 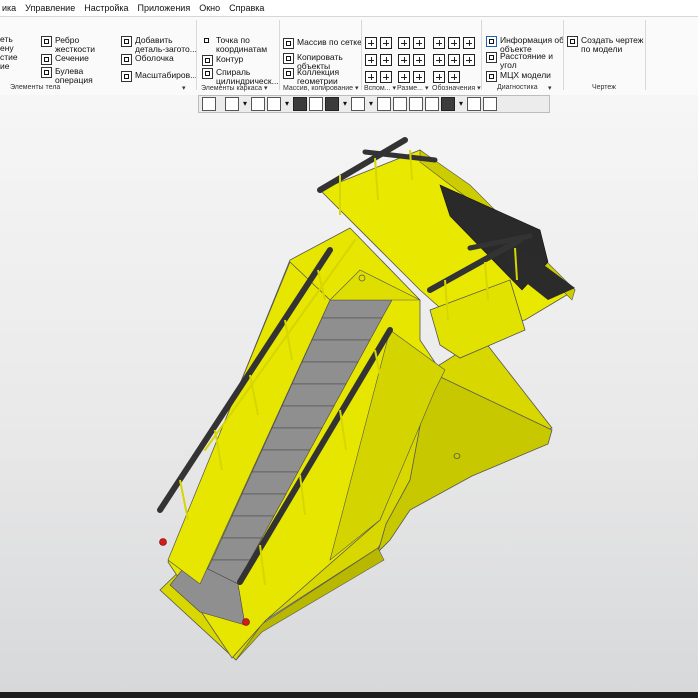 I want to click on contour-icon, so click(x=207, y=60).